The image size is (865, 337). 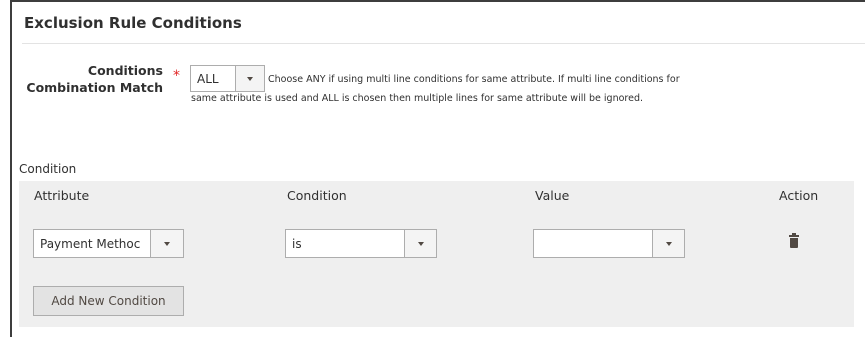 I want to click on column-header-action: Action, so click(x=799, y=195).